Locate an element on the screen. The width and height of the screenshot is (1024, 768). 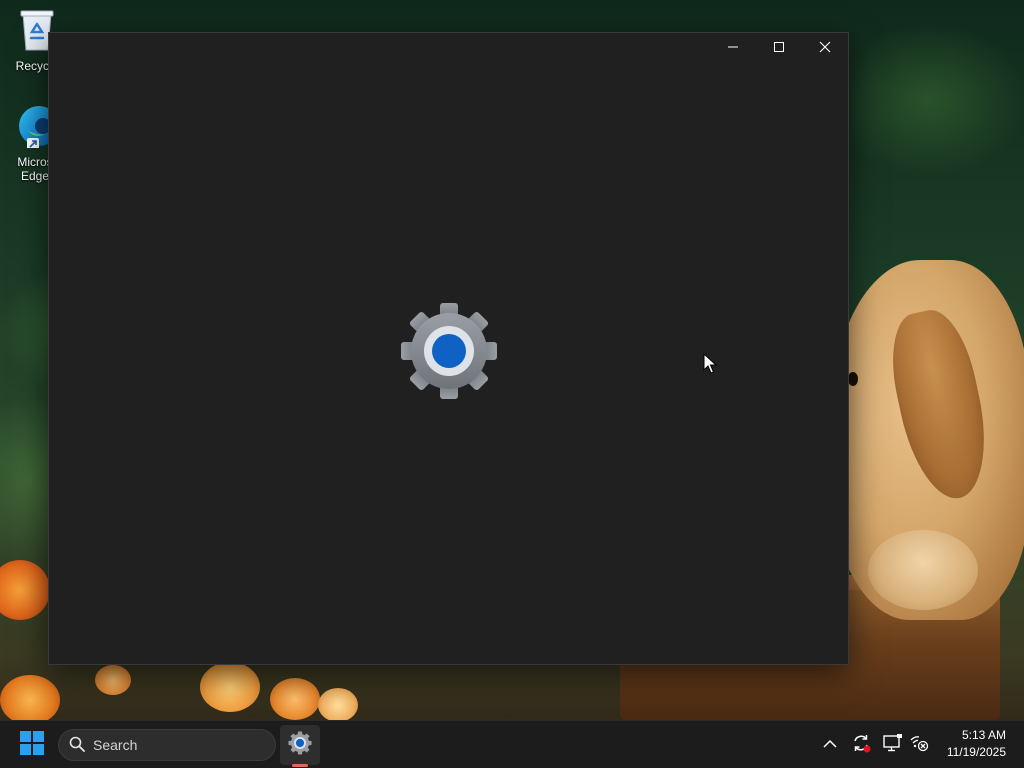
close-icon is located at coordinates (825, 49).